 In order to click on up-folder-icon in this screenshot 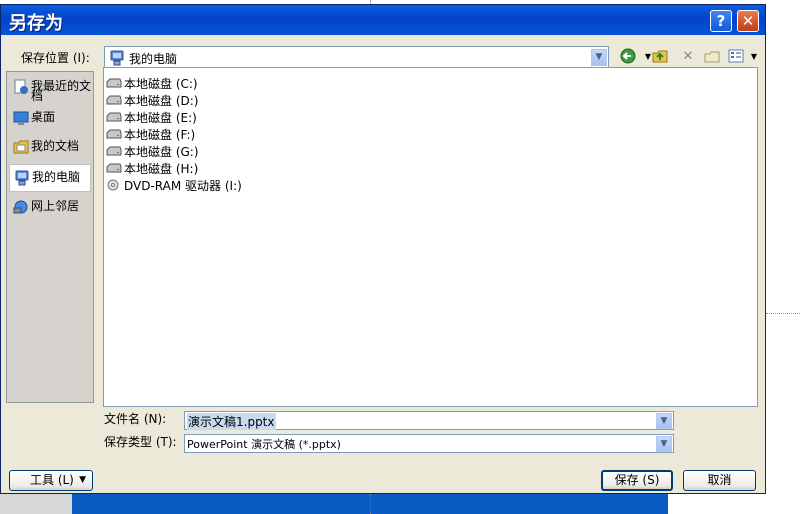, I will do `click(660, 56)`.